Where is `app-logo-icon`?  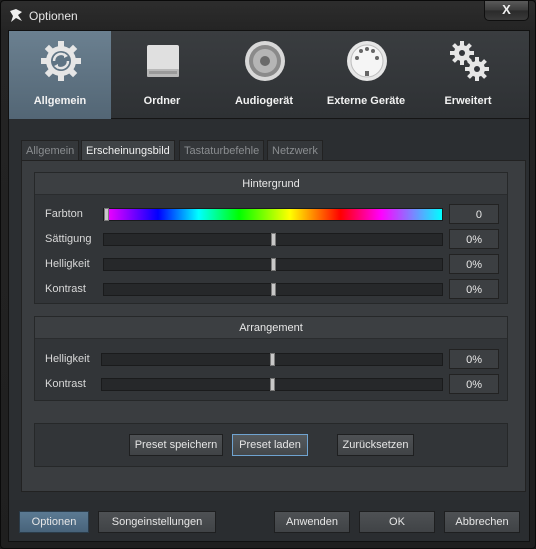 app-logo-icon is located at coordinates (16, 15).